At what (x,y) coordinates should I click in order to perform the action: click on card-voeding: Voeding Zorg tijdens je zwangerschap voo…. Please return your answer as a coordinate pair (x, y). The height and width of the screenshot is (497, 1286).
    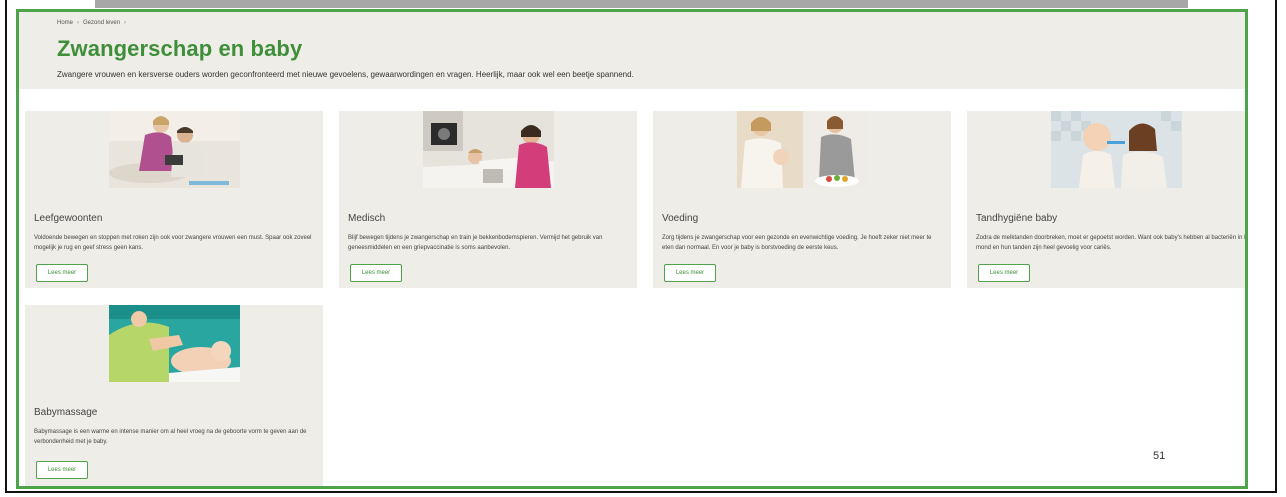
    Looking at the image, I should click on (802, 199).